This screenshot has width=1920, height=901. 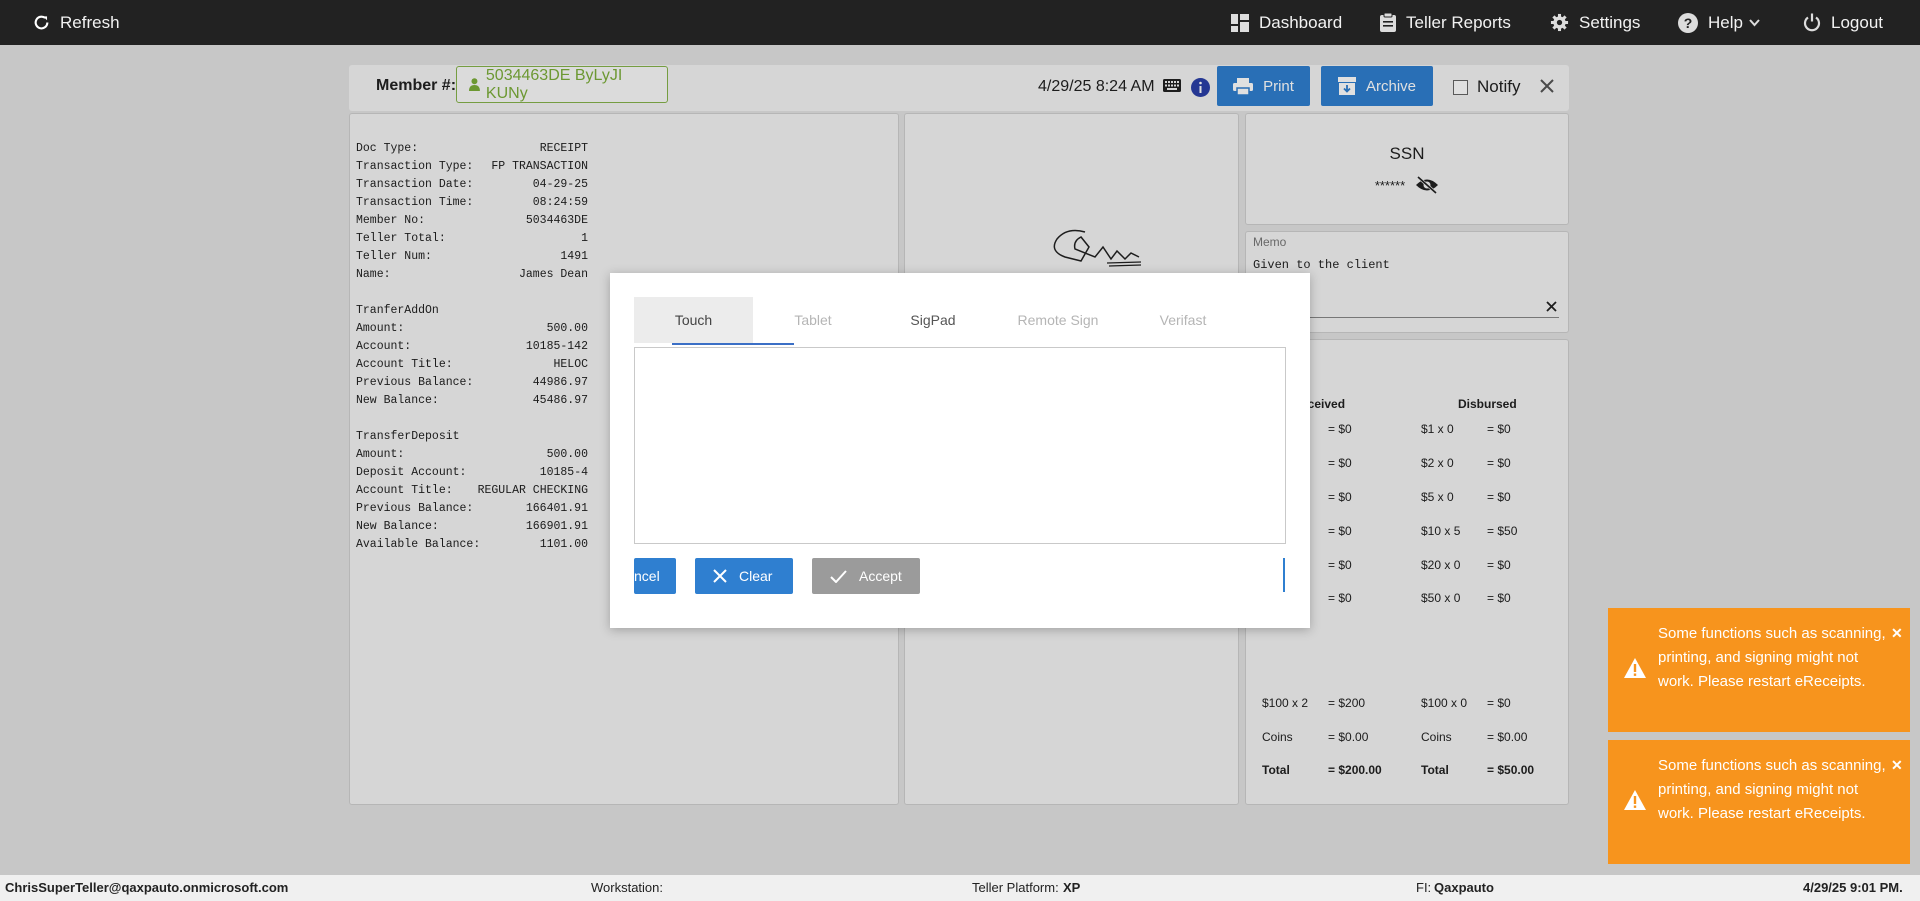 I want to click on settings-label: Settings, so click(x=1610, y=22).